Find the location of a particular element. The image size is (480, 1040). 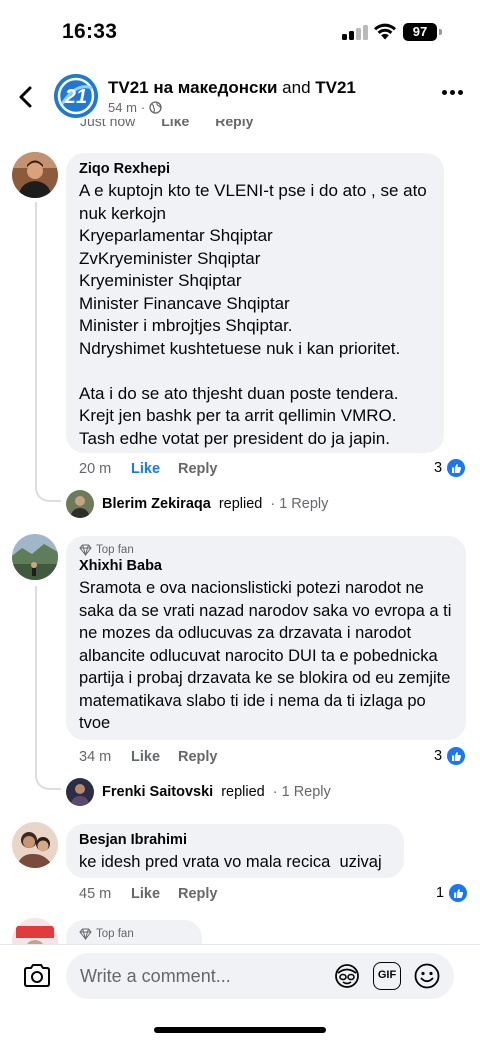

replier-name: Frenki Saitovski is located at coordinates (157, 792).